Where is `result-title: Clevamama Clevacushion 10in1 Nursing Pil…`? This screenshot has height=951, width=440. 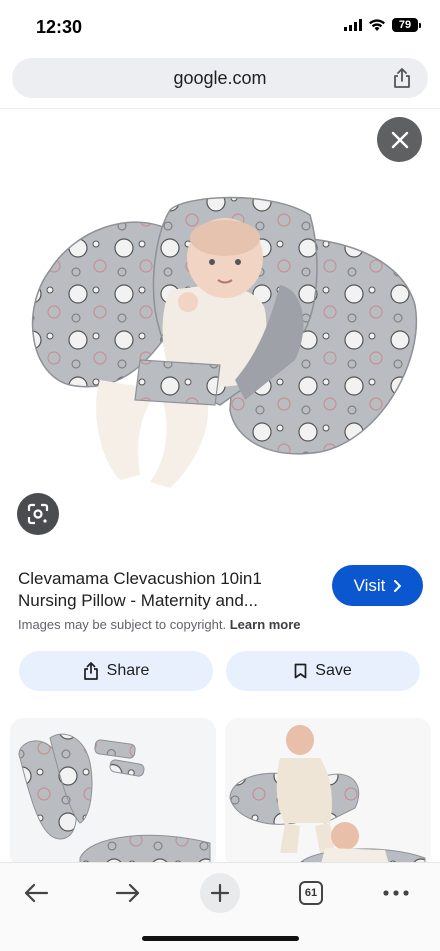
result-title: Clevamama Clevacushion 10in1 Nursing Pil… is located at coordinates (168, 590).